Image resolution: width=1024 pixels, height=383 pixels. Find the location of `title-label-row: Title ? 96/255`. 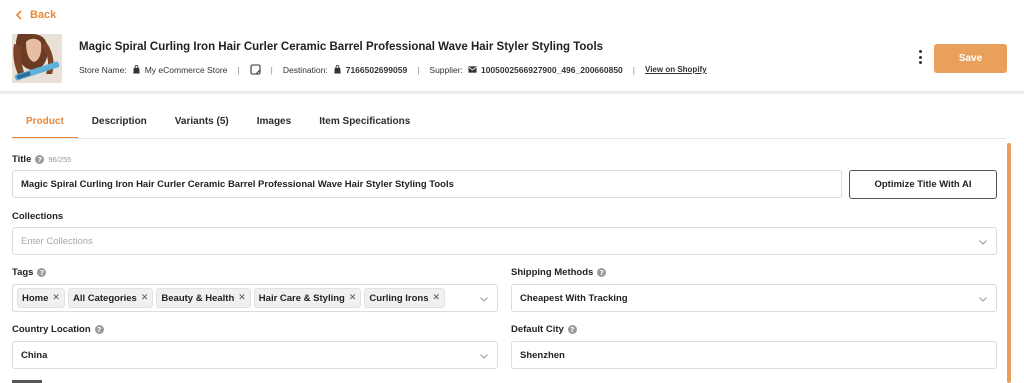

title-label-row: Title ? 96/255 is located at coordinates (41, 159).